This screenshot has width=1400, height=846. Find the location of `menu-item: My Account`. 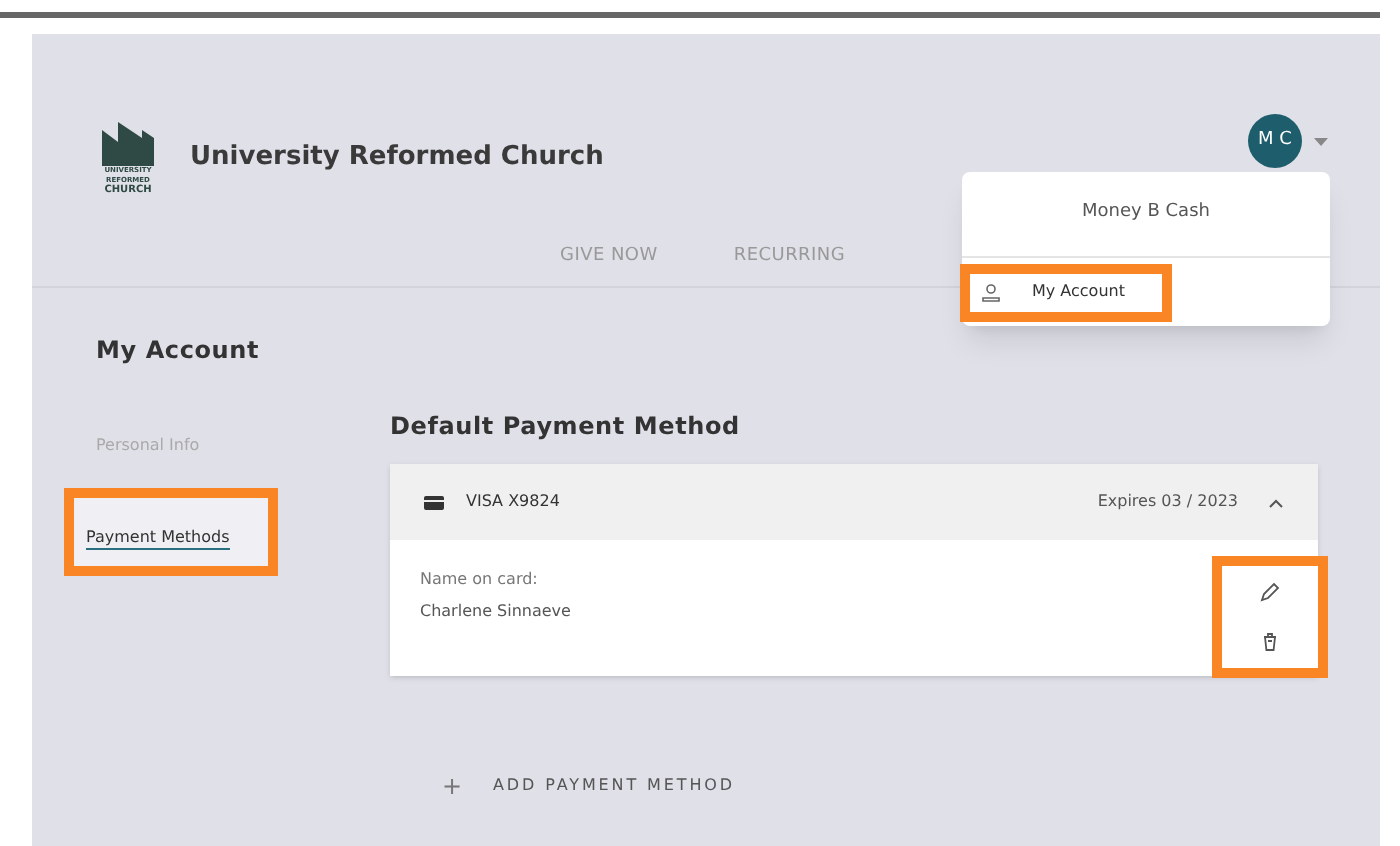

menu-item: My Account is located at coordinates (1047, 292).